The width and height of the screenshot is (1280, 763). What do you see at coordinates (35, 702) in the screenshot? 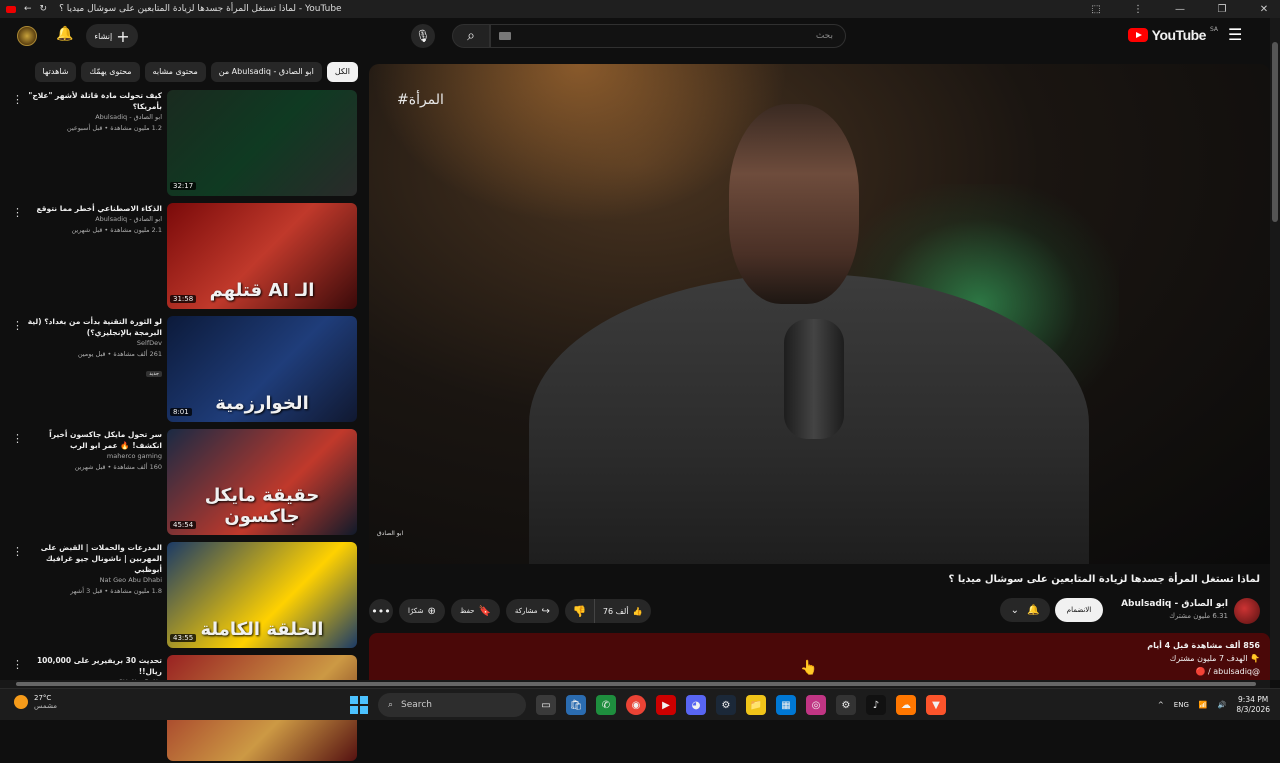
I see `weather-widget: 27°C مشمس` at bounding box center [35, 702].